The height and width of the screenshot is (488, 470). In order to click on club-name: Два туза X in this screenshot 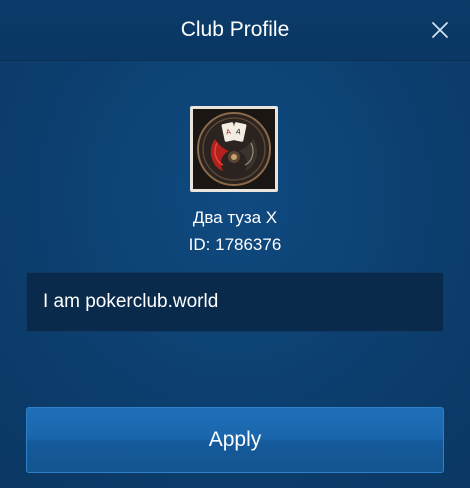, I will do `click(235, 217)`.